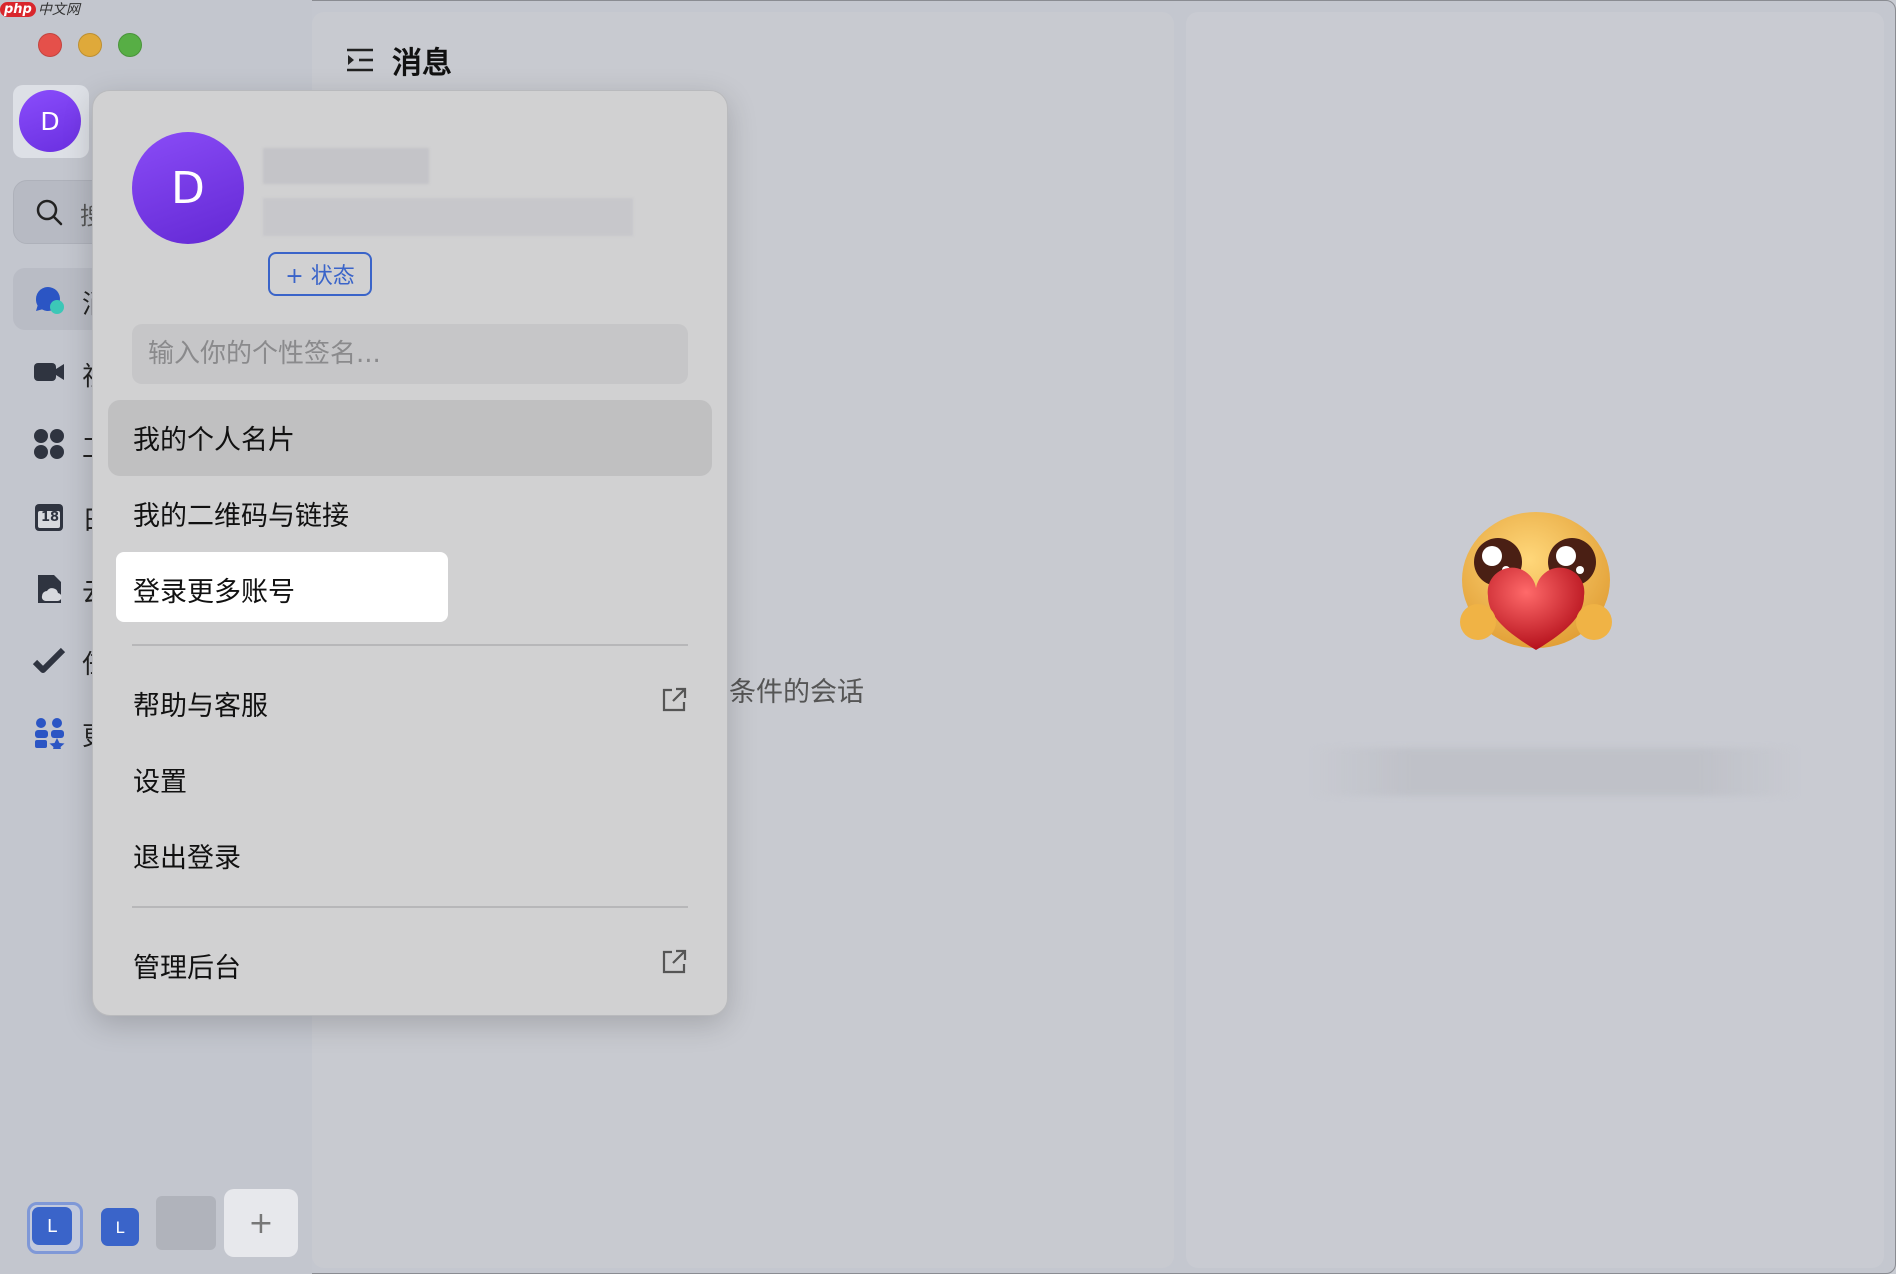  What do you see at coordinates (241, 513) in the screenshot?
I see `menu-item-qr-link: 我的二维码与链接` at bounding box center [241, 513].